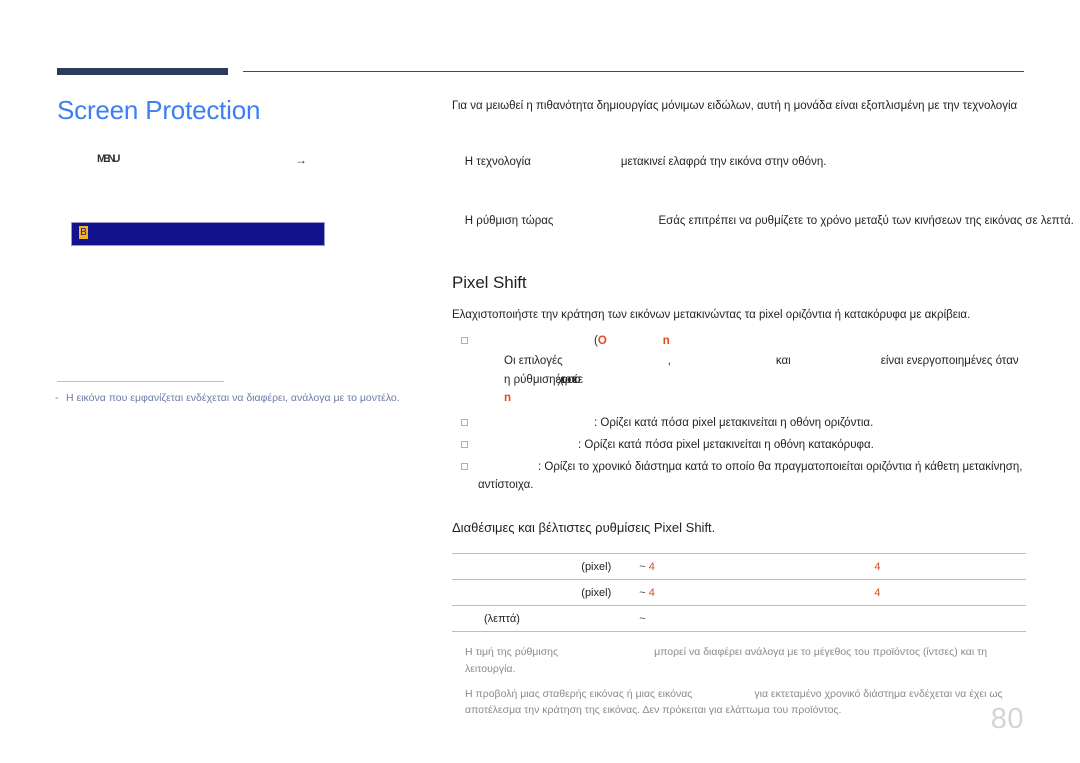  What do you see at coordinates (671, 566) in the screenshot?
I see `row0-mid: ~ 4` at bounding box center [671, 566].